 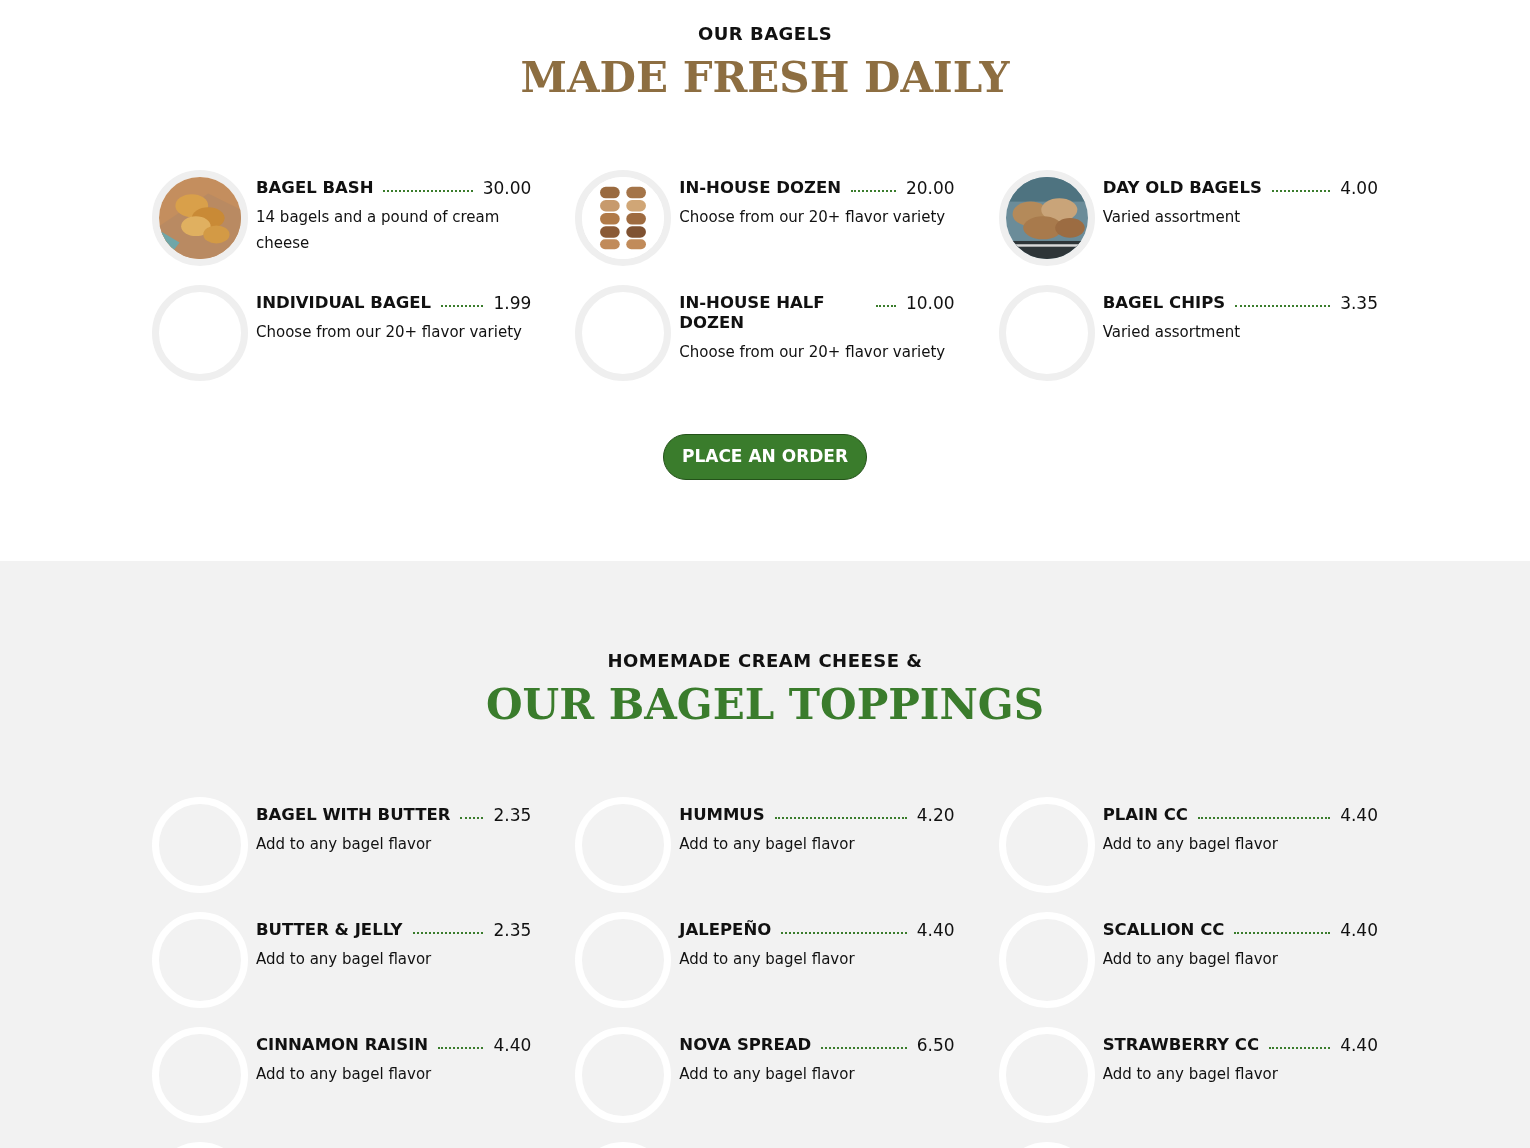 I want to click on item-name: PLAIN CC, so click(x=1145, y=815).